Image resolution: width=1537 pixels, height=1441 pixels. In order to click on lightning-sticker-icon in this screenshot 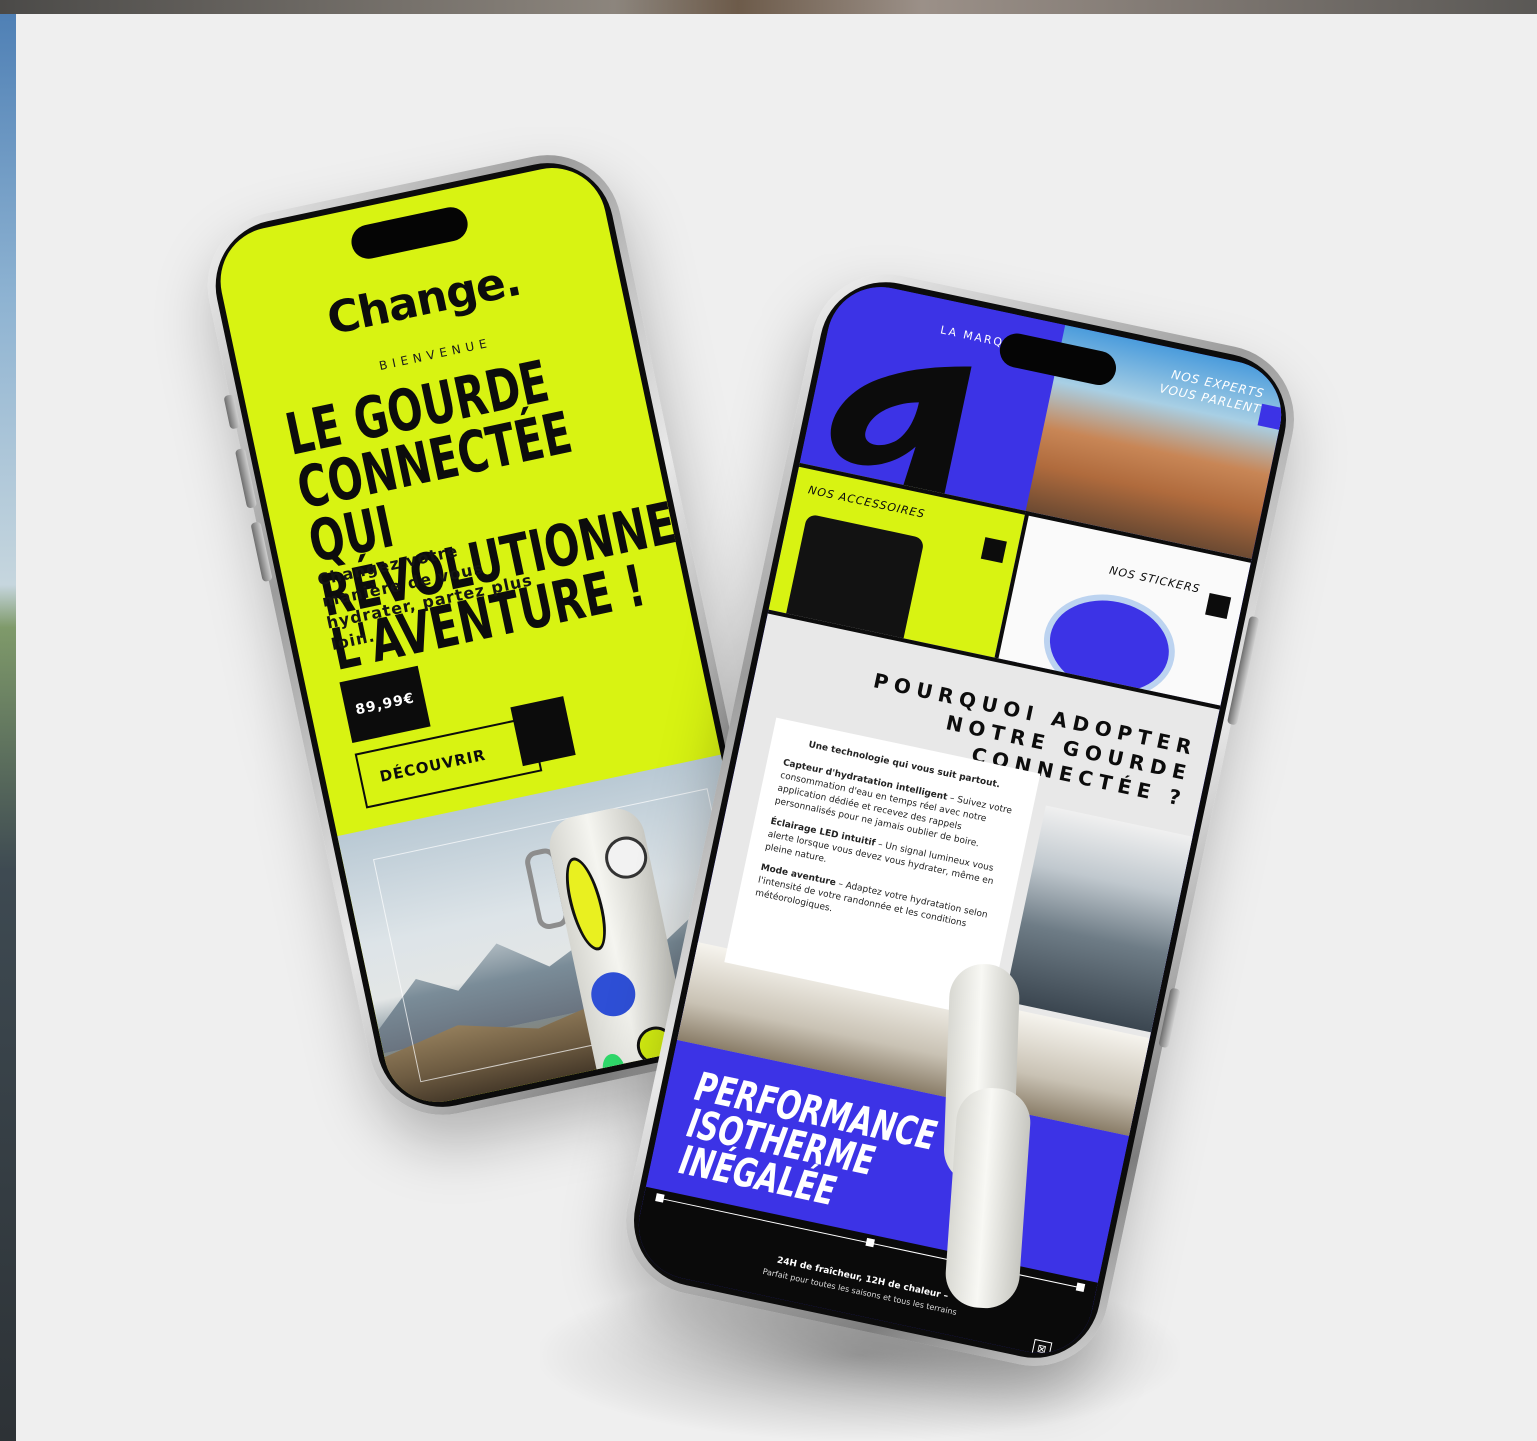, I will do `click(586, 904)`.